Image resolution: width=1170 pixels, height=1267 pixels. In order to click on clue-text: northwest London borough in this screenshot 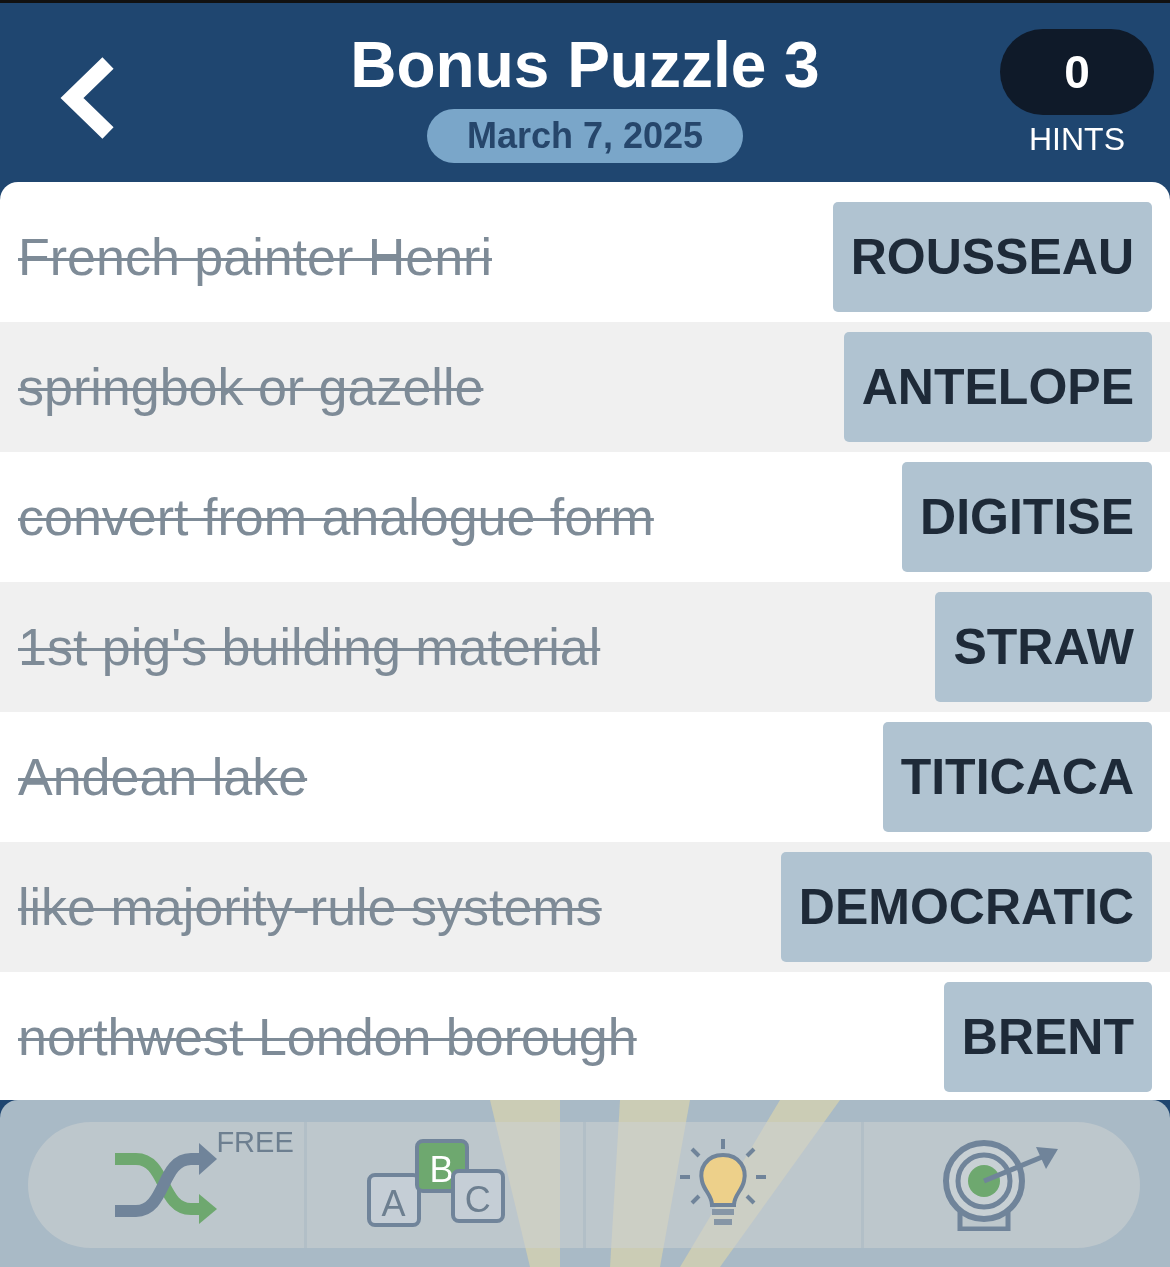, I will do `click(327, 1037)`.